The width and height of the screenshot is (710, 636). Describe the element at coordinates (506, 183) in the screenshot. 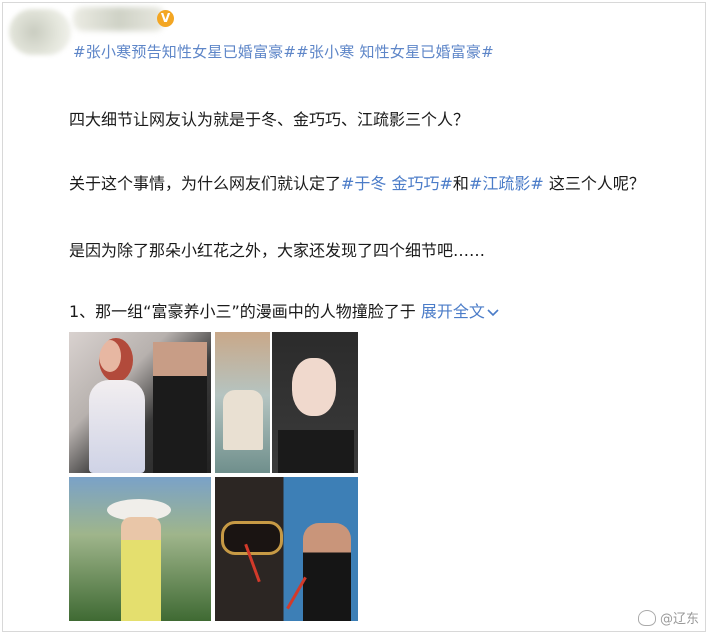

I see `topic-link-jiangshuying: #江疏影#` at that location.